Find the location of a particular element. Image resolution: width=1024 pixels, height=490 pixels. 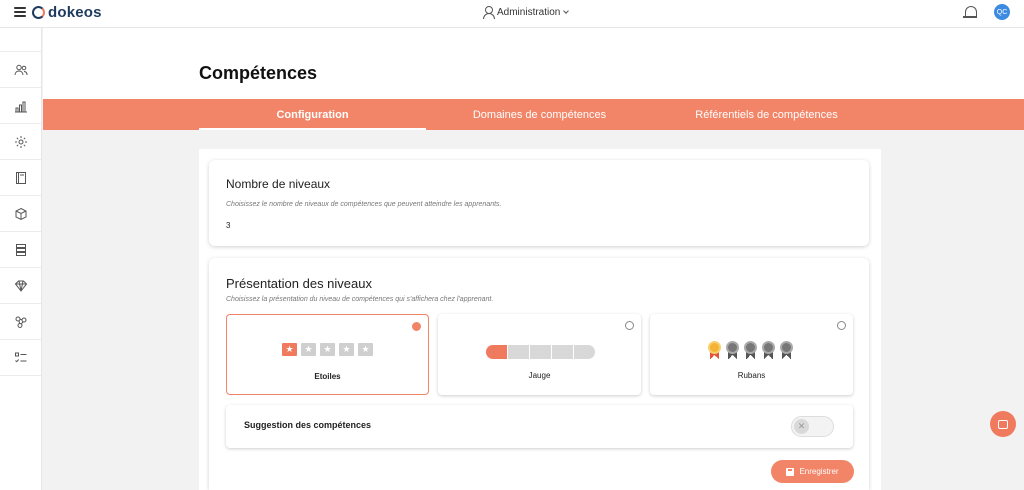

tab-configuration: Configuration is located at coordinates (312, 114).